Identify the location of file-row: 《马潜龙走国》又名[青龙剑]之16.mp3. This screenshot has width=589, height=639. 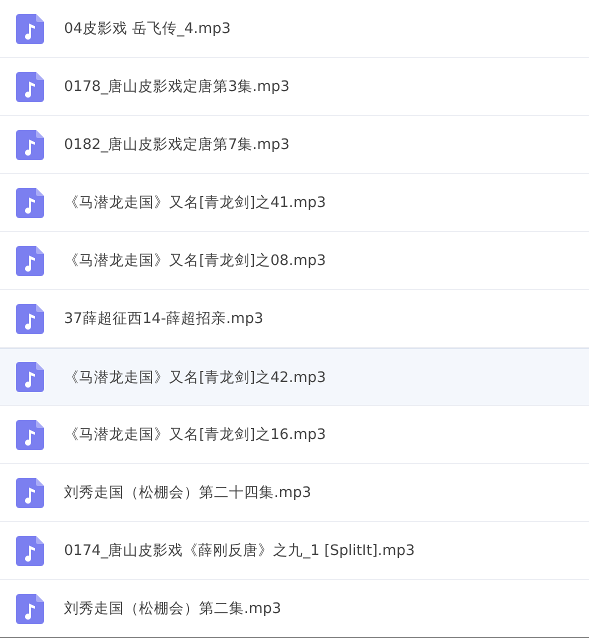
(294, 435).